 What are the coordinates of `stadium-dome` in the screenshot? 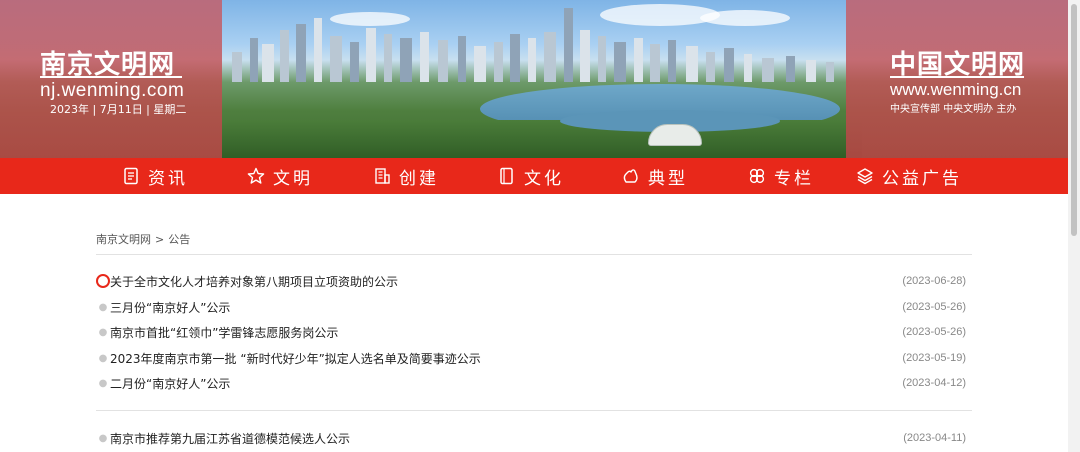 It's located at (675, 135).